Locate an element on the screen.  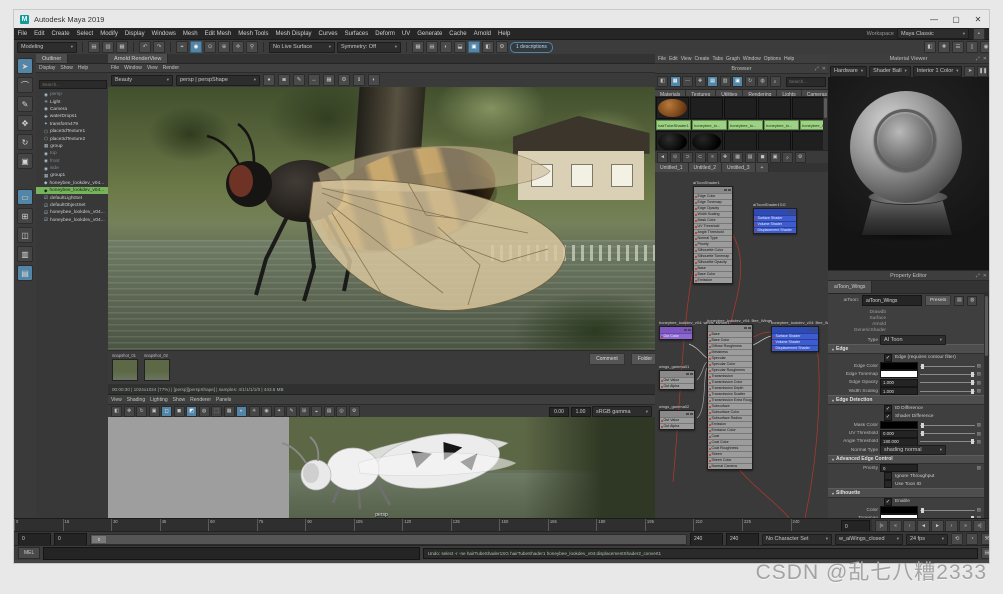
workspace-selector: Maya Classic is located at coordinates (933, 33).